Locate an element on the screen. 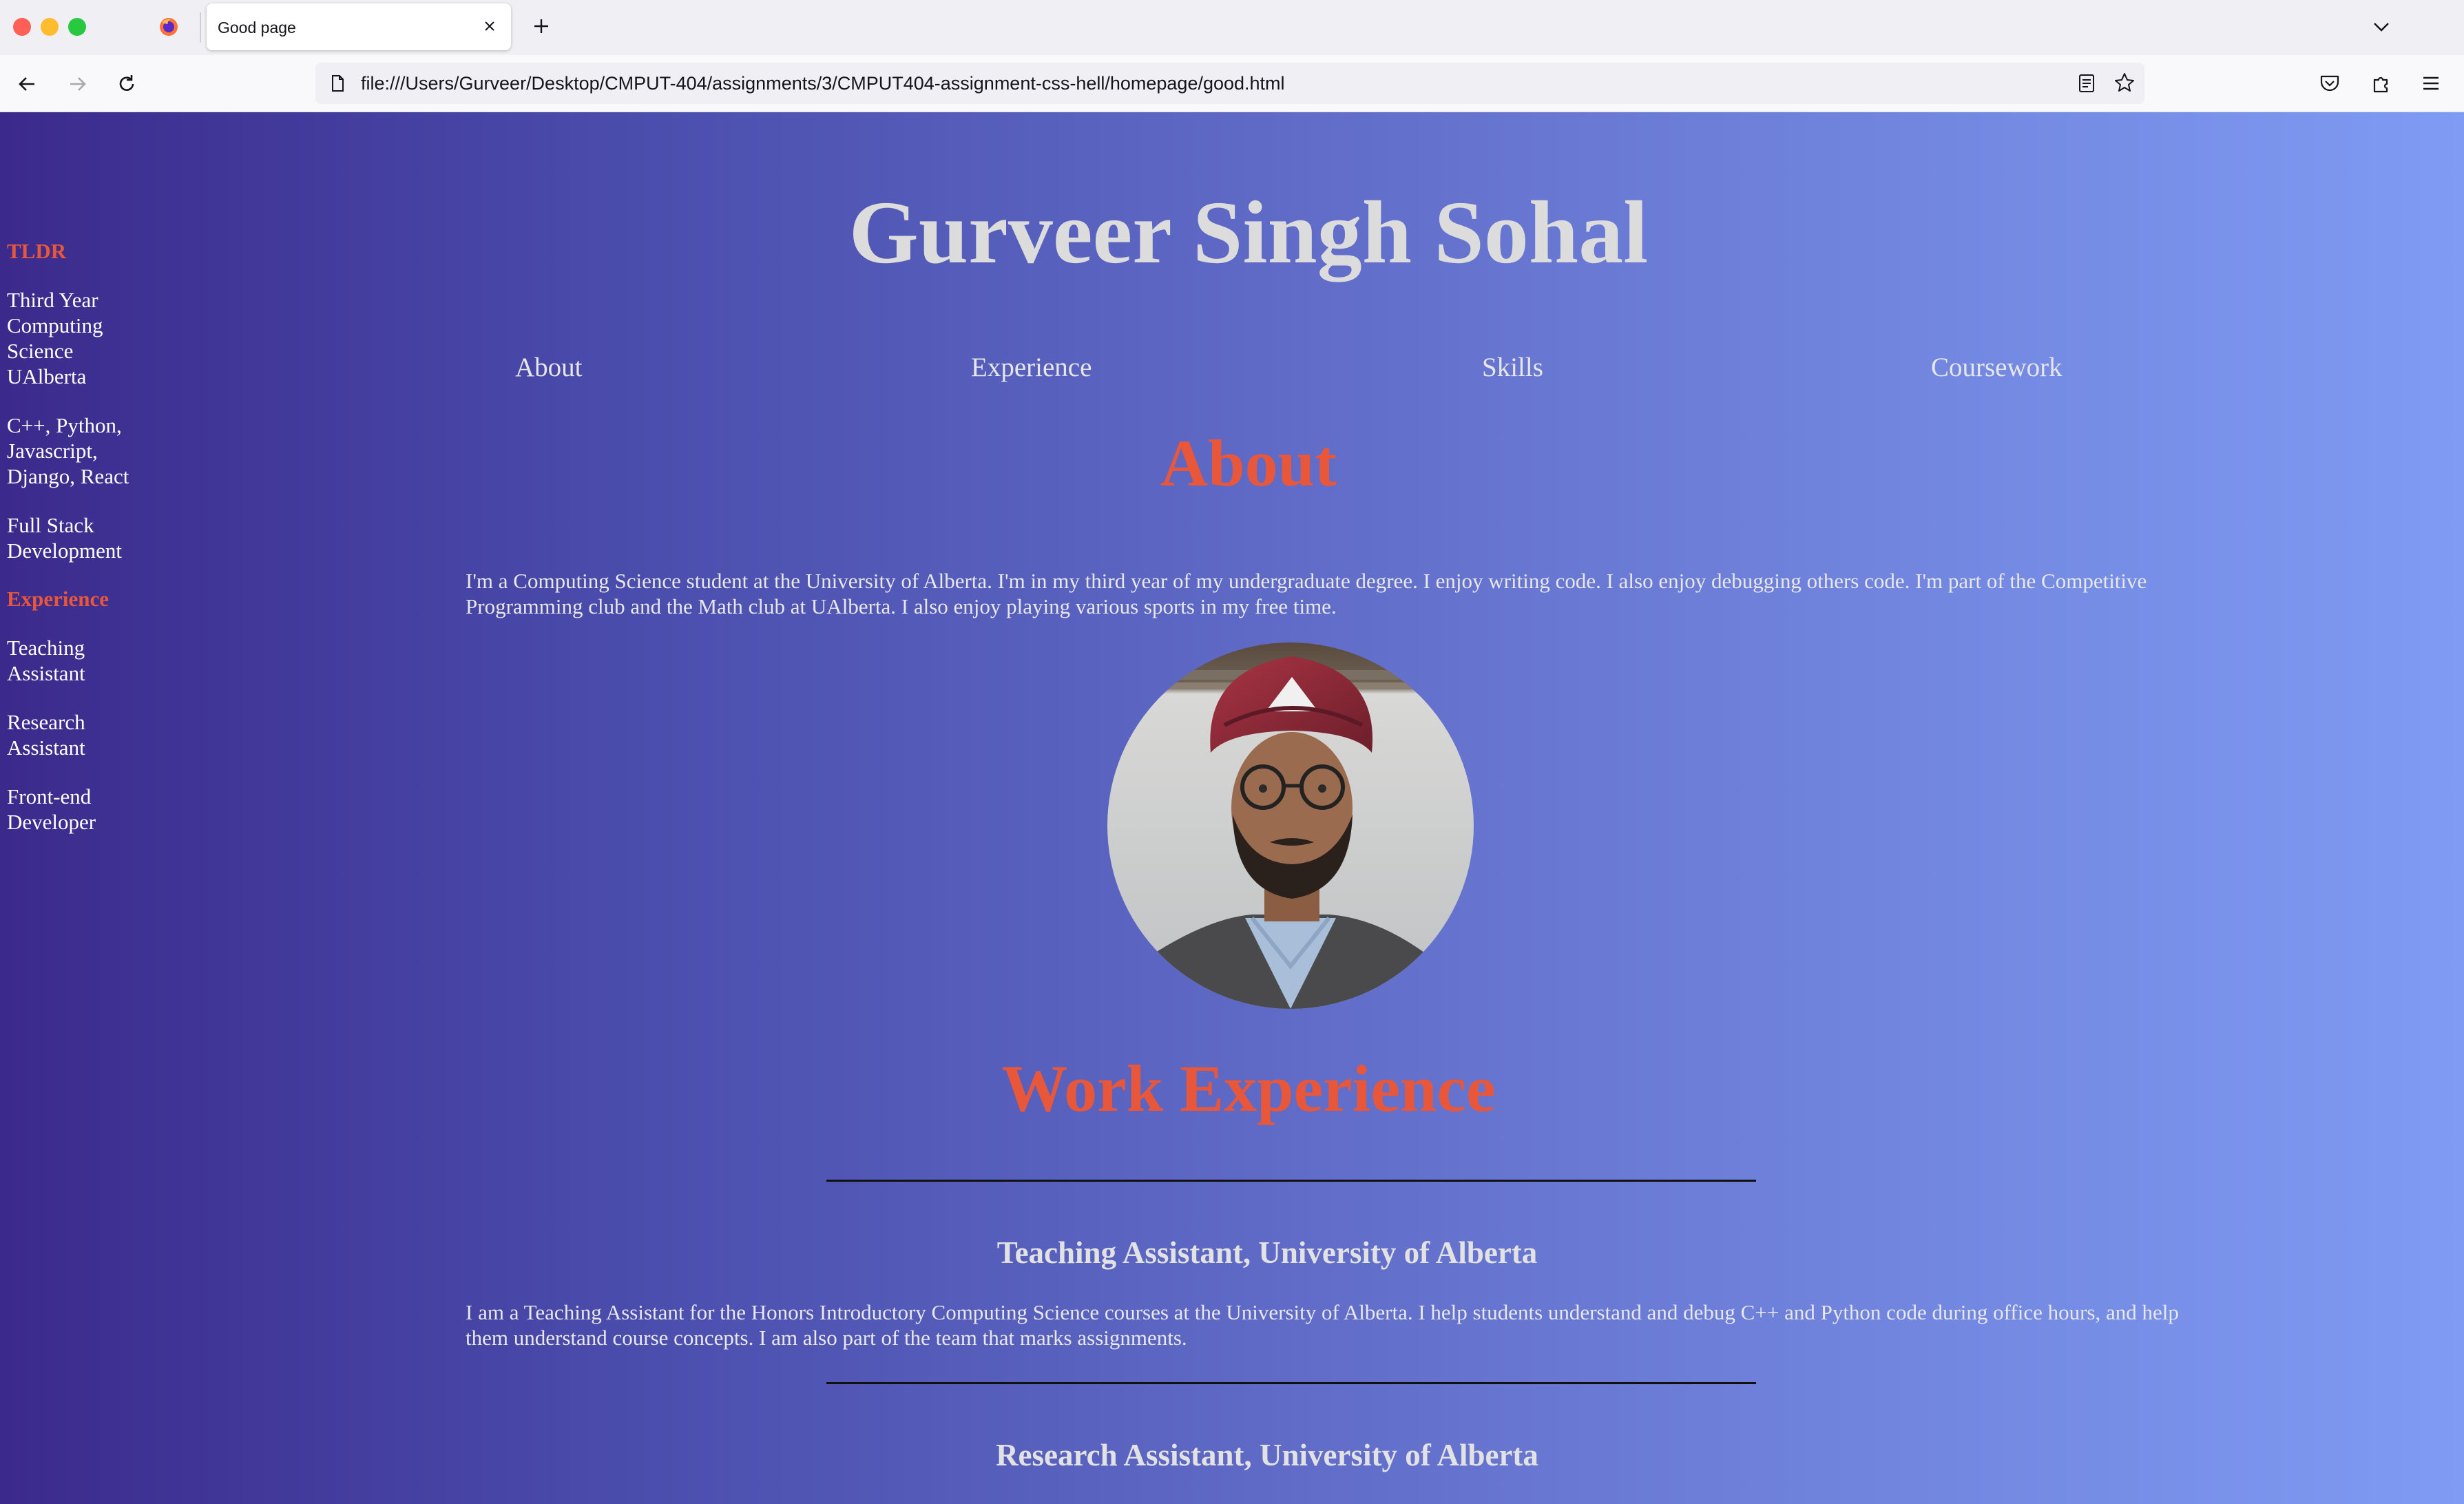 The width and height of the screenshot is (2464, 1504). window-close-button is located at coordinates (22, 27).